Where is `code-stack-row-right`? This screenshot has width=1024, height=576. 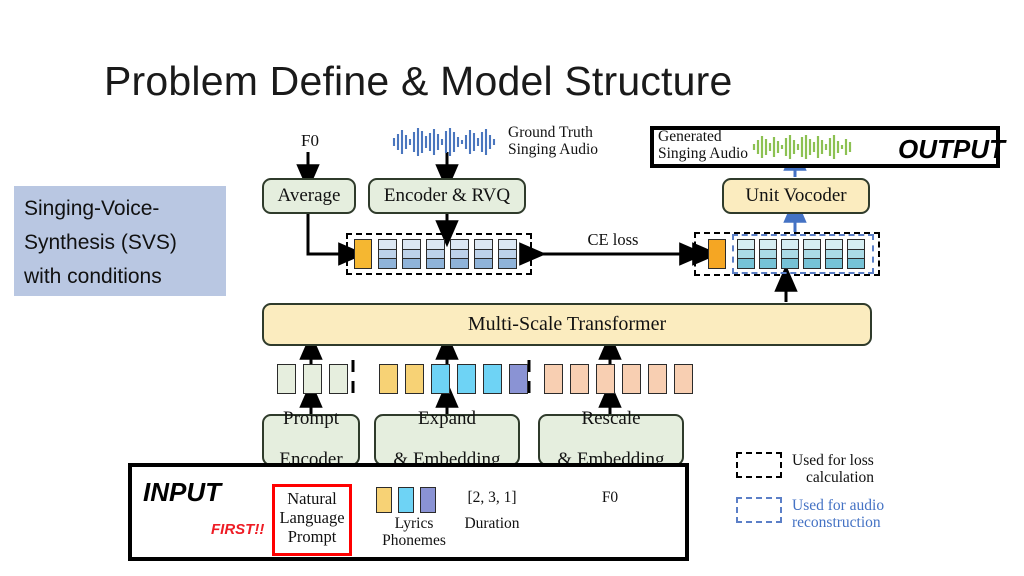 code-stack-row-right is located at coordinates (803, 254).